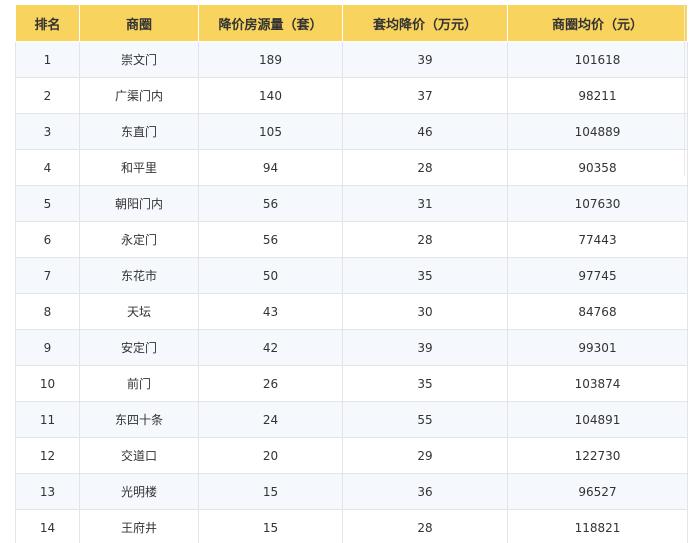 Image resolution: width=694 pixels, height=543 pixels. What do you see at coordinates (270, 59) in the screenshot?
I see `cell-reduced-listings: 189` at bounding box center [270, 59].